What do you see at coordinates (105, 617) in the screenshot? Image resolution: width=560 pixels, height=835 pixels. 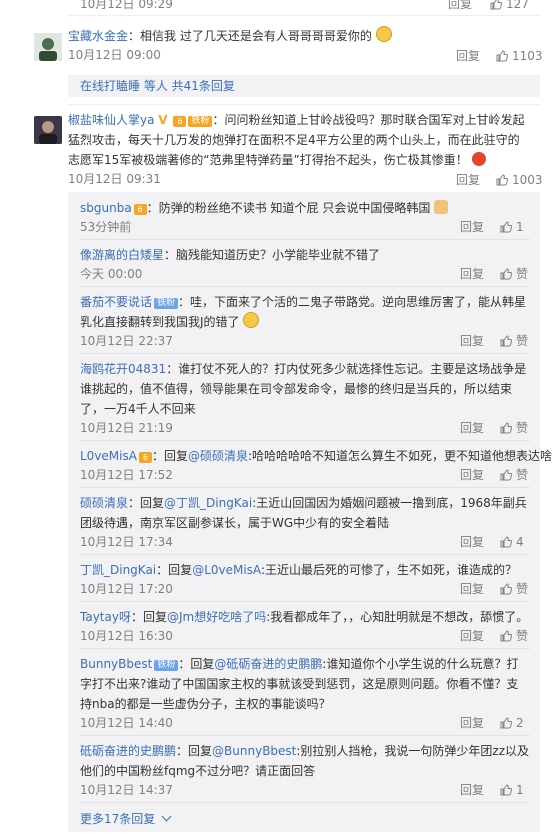 I see `username-link: Taytay呀` at bounding box center [105, 617].